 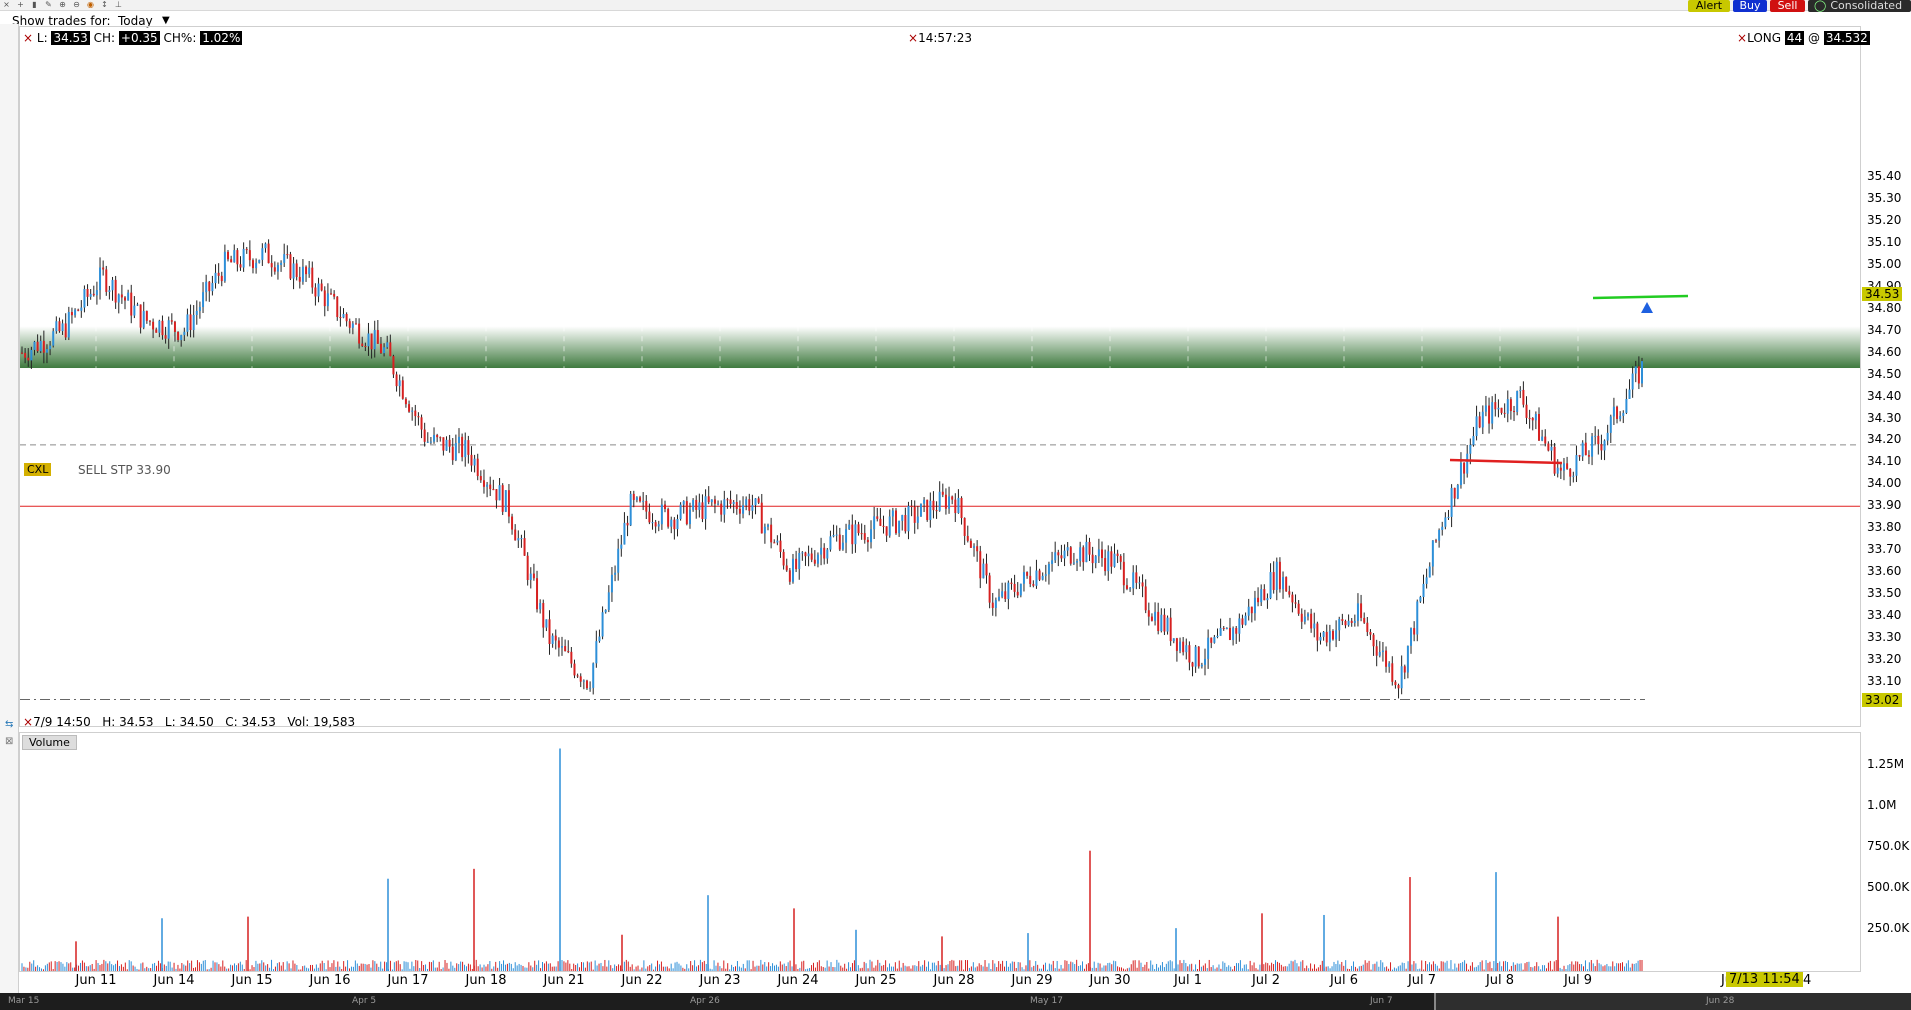 What do you see at coordinates (1888, 887) in the screenshot?
I see `volume-tick-label: 500.0K` at bounding box center [1888, 887].